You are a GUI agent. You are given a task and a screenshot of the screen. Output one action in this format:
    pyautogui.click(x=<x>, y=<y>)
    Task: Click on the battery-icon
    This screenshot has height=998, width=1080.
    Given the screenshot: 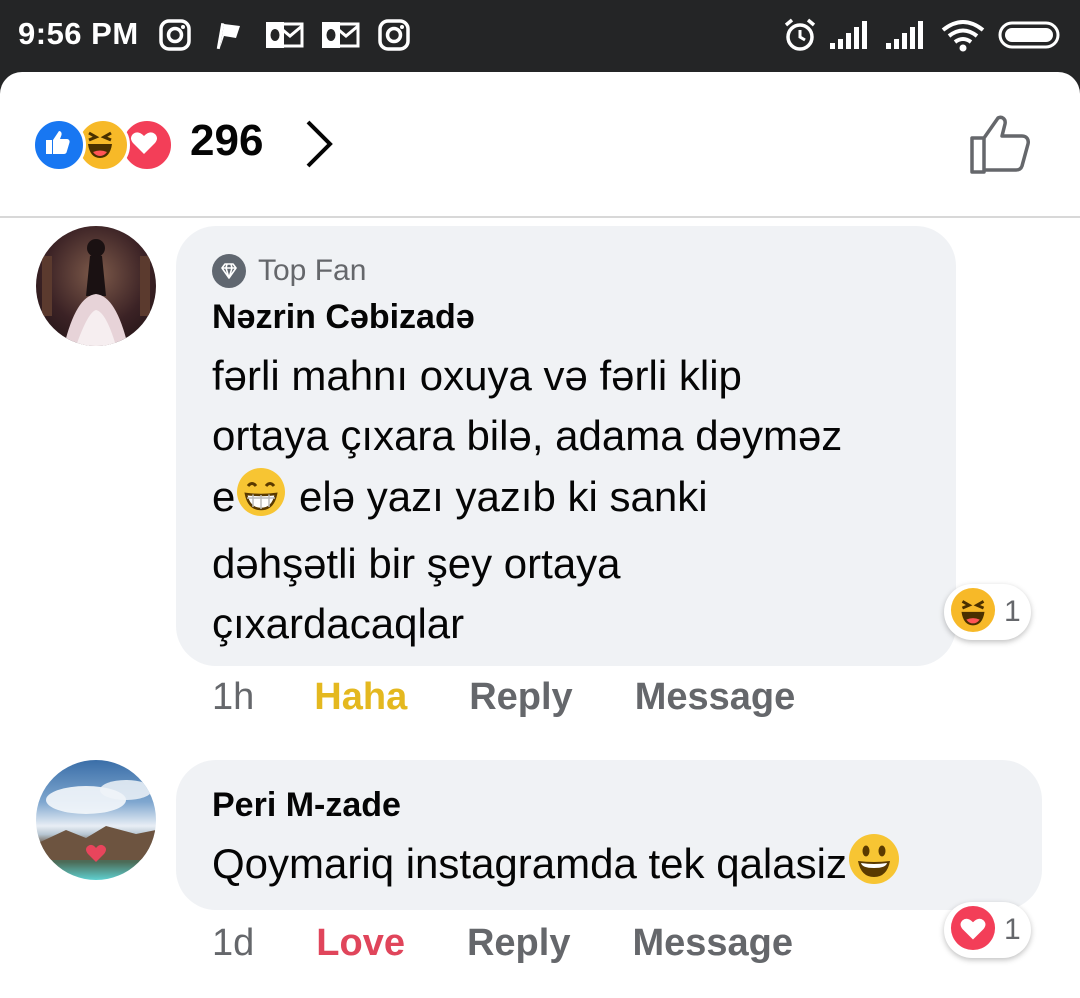 What is the action you would take?
    pyautogui.click(x=1031, y=35)
    